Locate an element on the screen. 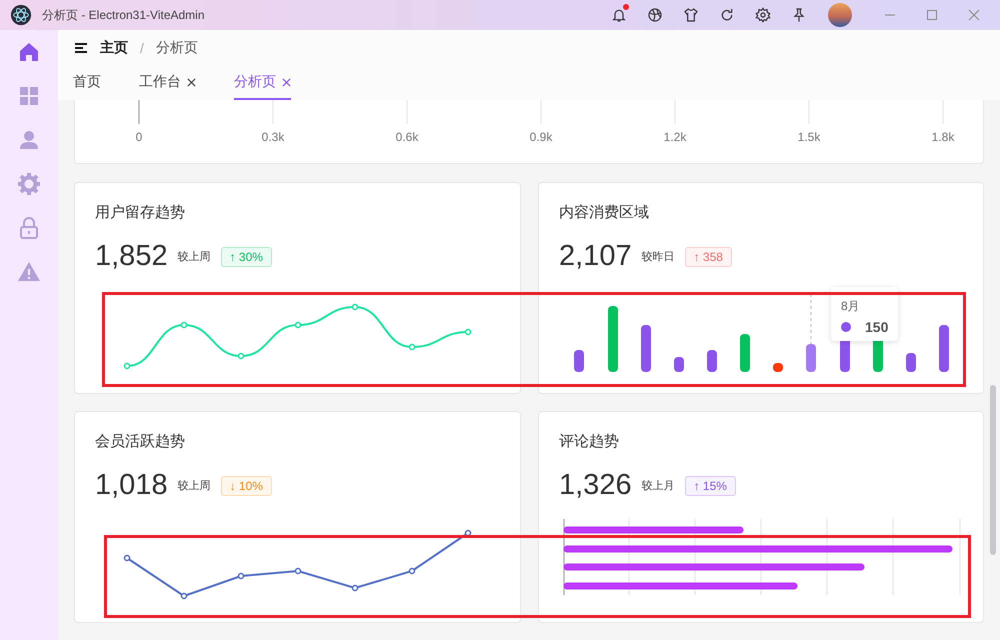  menu-icon is located at coordinates (81, 48).